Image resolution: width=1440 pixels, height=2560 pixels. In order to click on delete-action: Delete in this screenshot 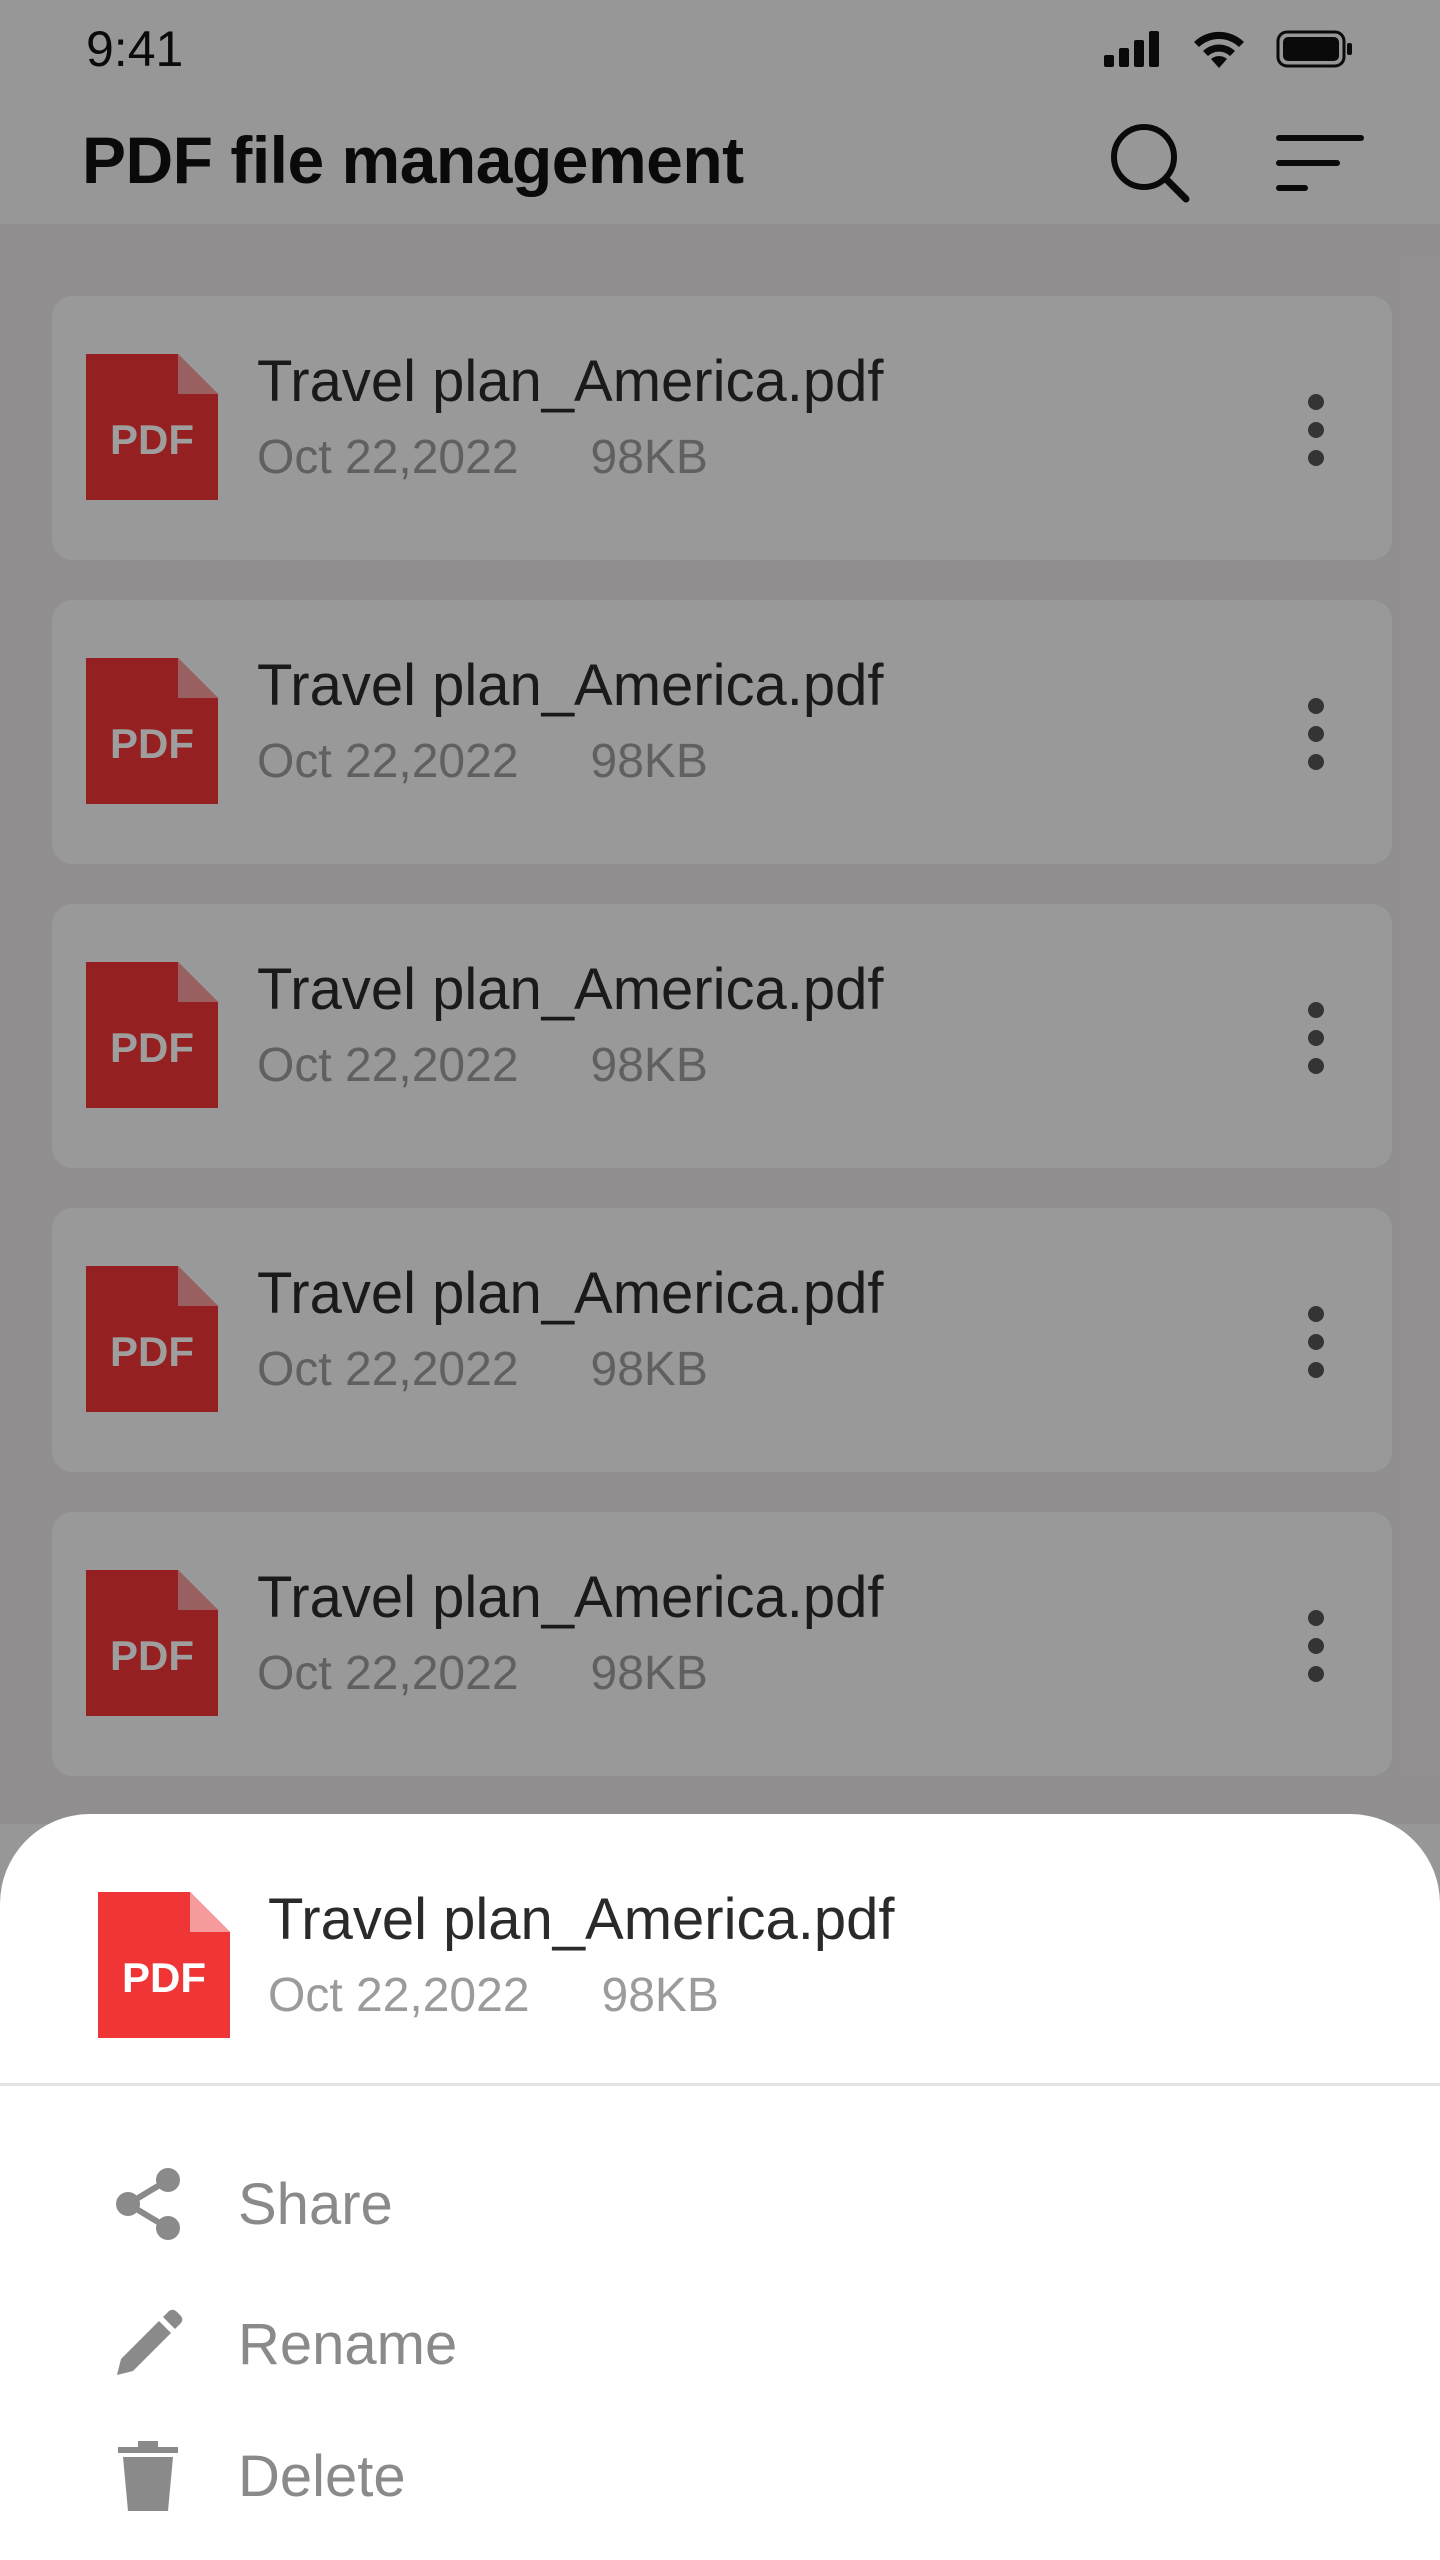, I will do `click(720, 2476)`.